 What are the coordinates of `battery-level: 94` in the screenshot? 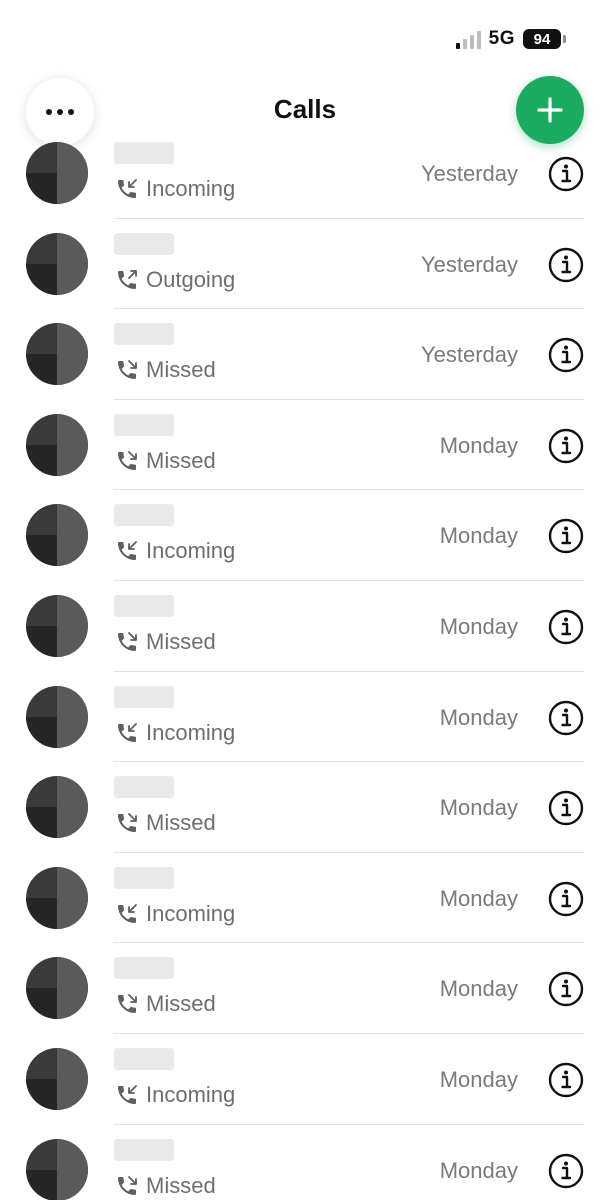 It's located at (542, 39).